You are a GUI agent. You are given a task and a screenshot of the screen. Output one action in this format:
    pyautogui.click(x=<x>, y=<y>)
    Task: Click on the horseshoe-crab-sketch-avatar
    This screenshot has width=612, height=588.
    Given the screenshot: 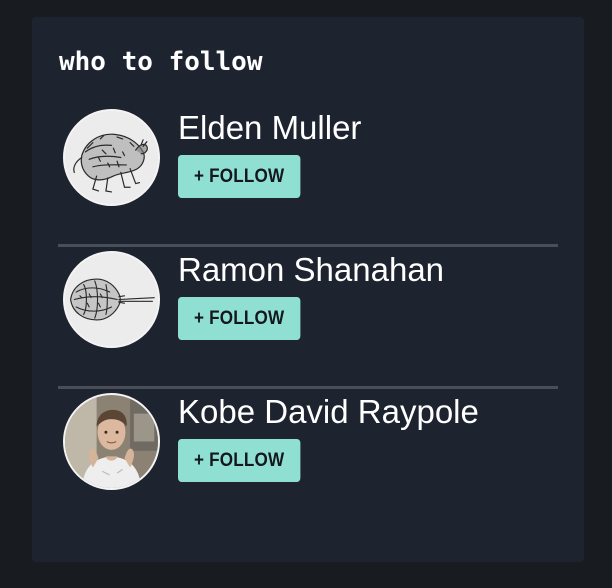 What is the action you would take?
    pyautogui.click(x=111, y=299)
    